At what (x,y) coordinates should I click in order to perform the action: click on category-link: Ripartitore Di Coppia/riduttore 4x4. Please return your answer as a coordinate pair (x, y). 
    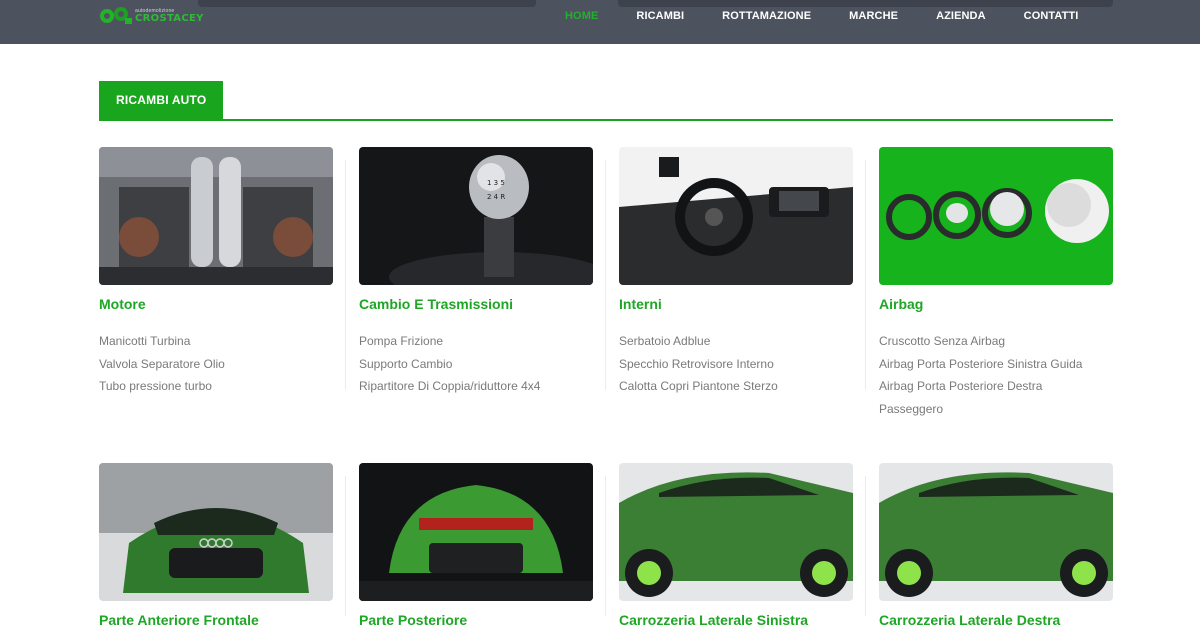
    Looking at the image, I should click on (476, 386).